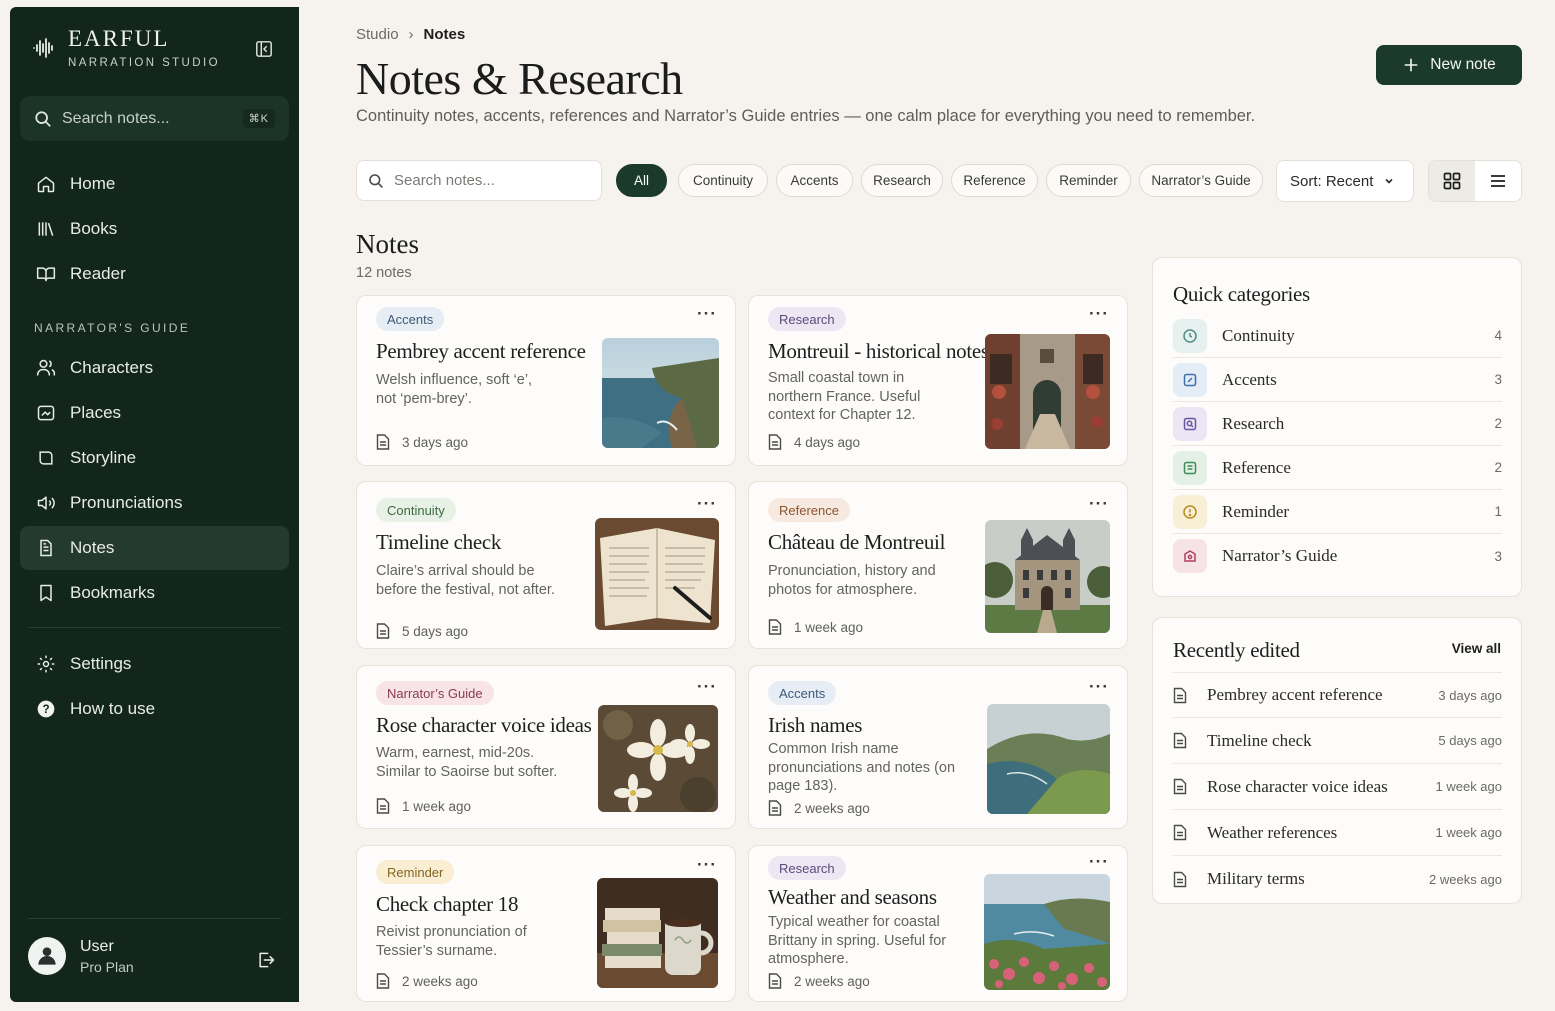 The image size is (1555, 1011). I want to click on note-date: 5 days ago, so click(435, 631).